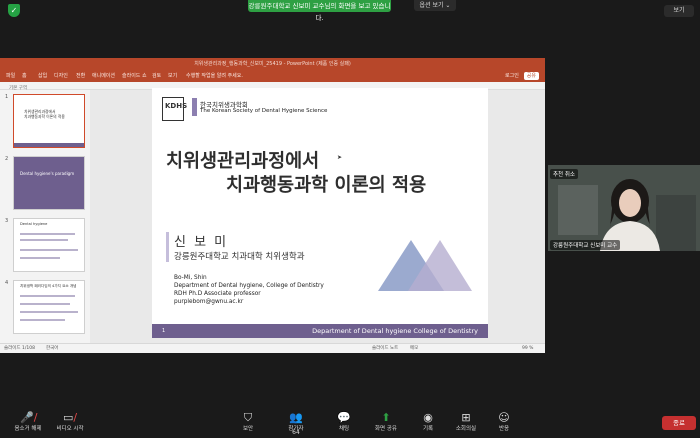  I want to click on mic-muted-icon: 🎤/, so click(29, 417).